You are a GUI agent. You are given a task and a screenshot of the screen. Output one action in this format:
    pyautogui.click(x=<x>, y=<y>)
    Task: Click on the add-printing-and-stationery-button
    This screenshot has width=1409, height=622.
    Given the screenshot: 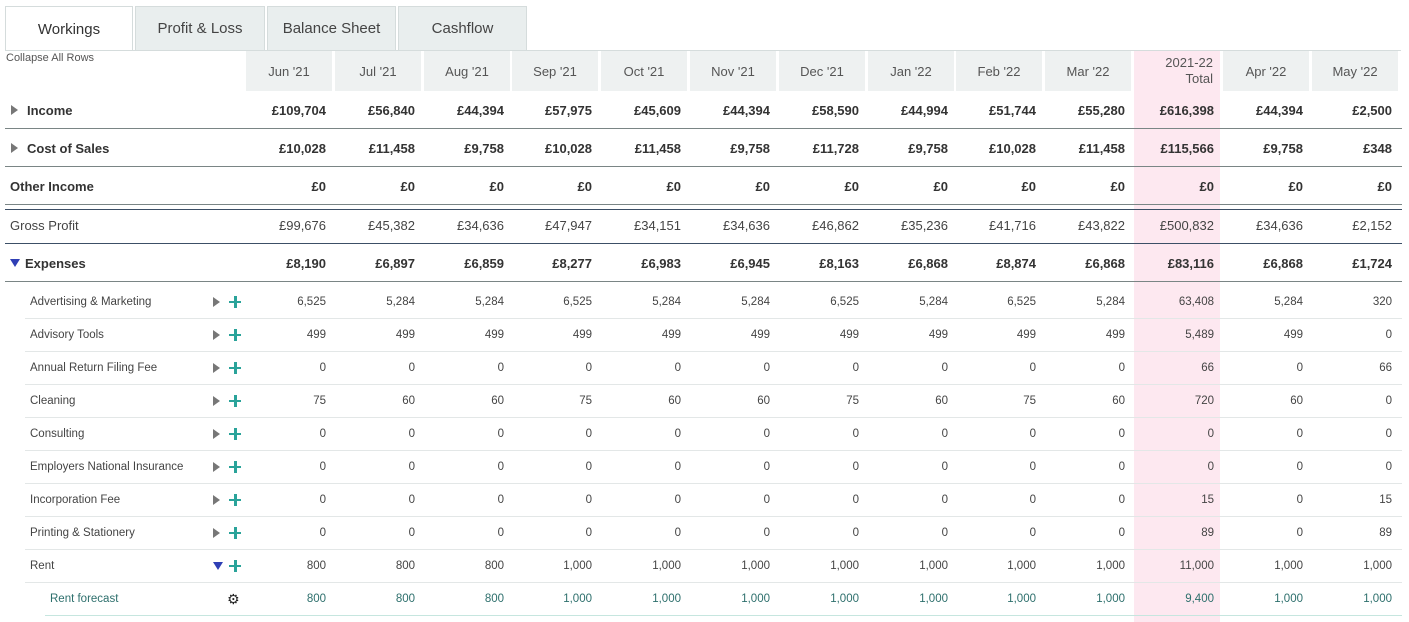 What is the action you would take?
    pyautogui.click(x=235, y=532)
    